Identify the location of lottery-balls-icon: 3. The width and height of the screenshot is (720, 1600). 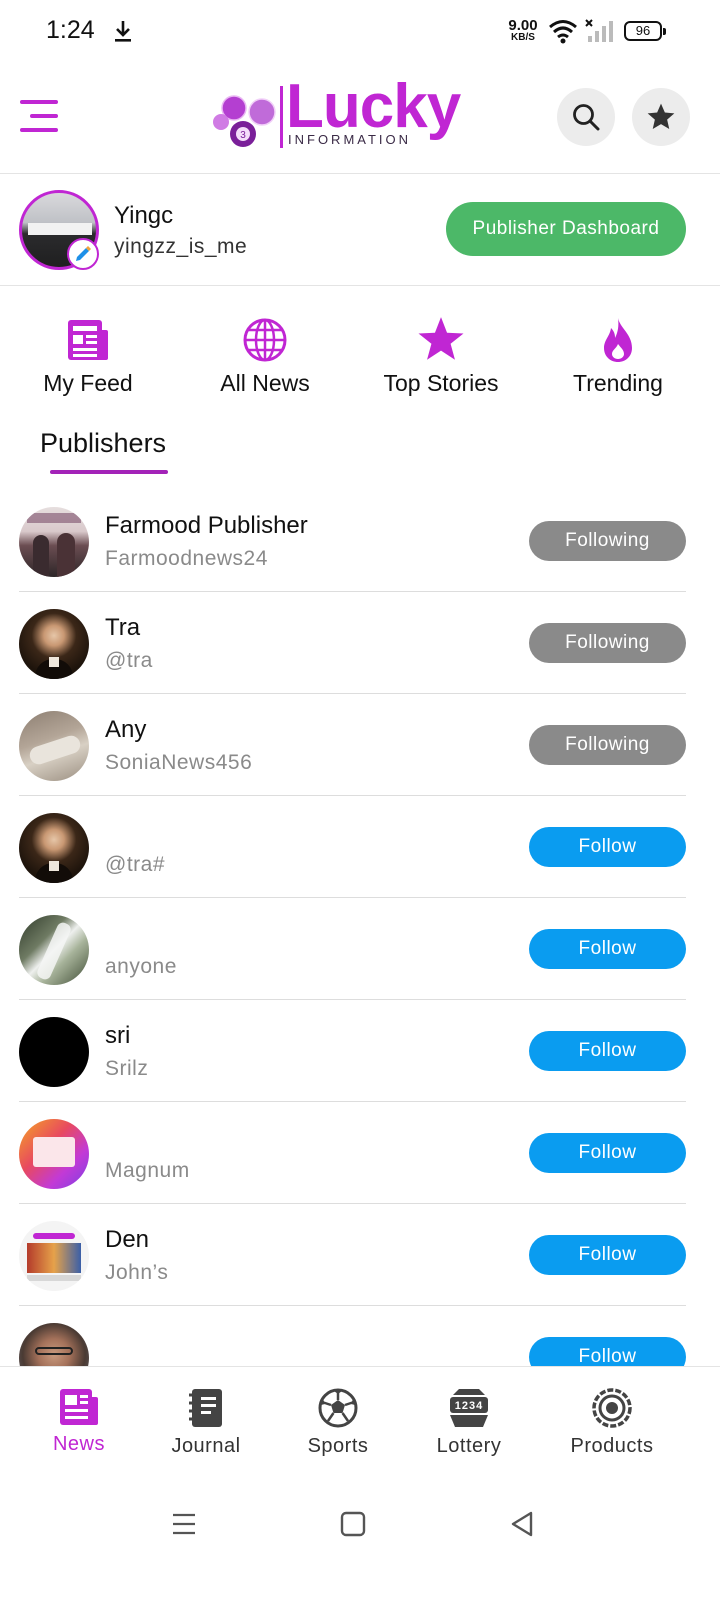
(244, 121).